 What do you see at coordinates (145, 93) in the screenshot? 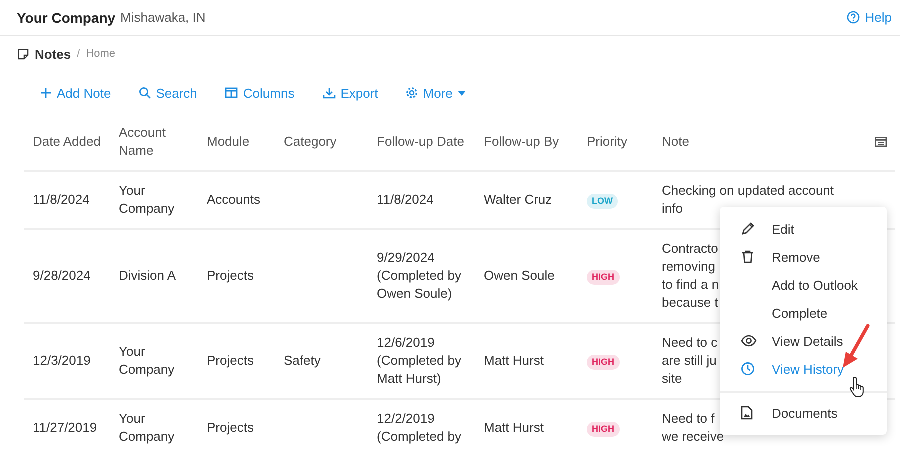
I see `search-icon` at bounding box center [145, 93].